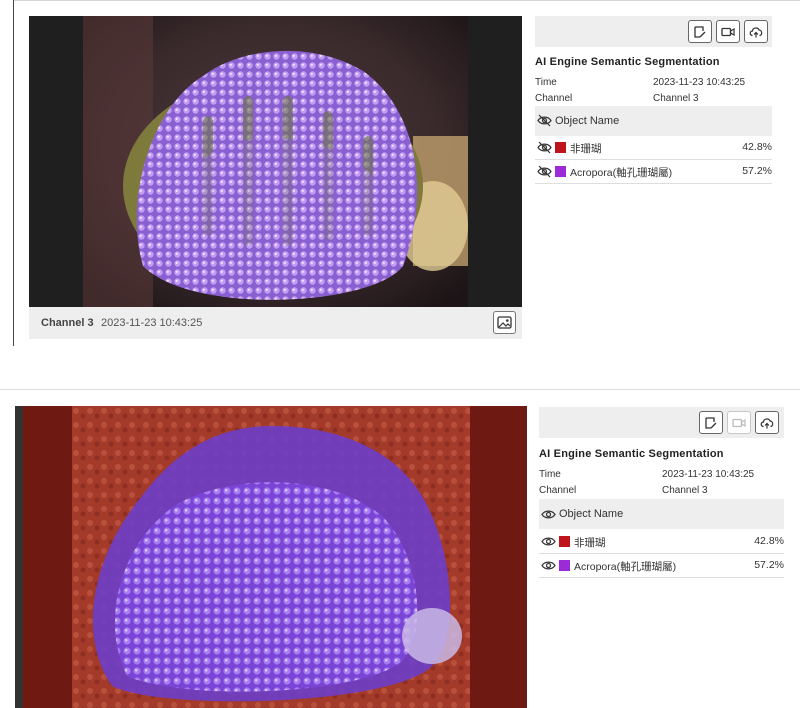 This screenshot has height=708, width=800. What do you see at coordinates (152, 323) in the screenshot?
I see `capture-timestamp: 2023-11-23 10:43:25` at bounding box center [152, 323].